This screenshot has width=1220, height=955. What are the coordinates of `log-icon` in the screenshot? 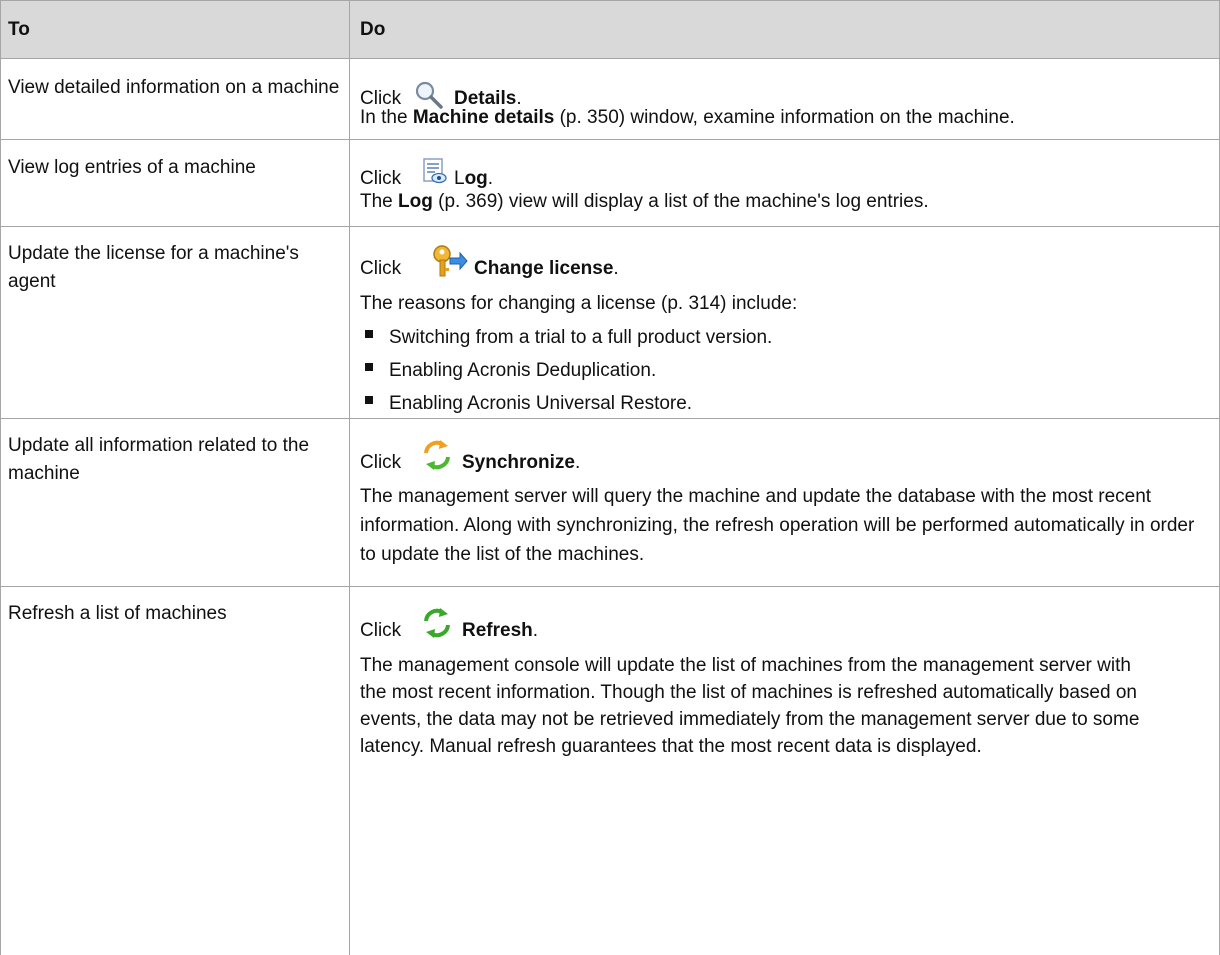 It's located at (435, 172).